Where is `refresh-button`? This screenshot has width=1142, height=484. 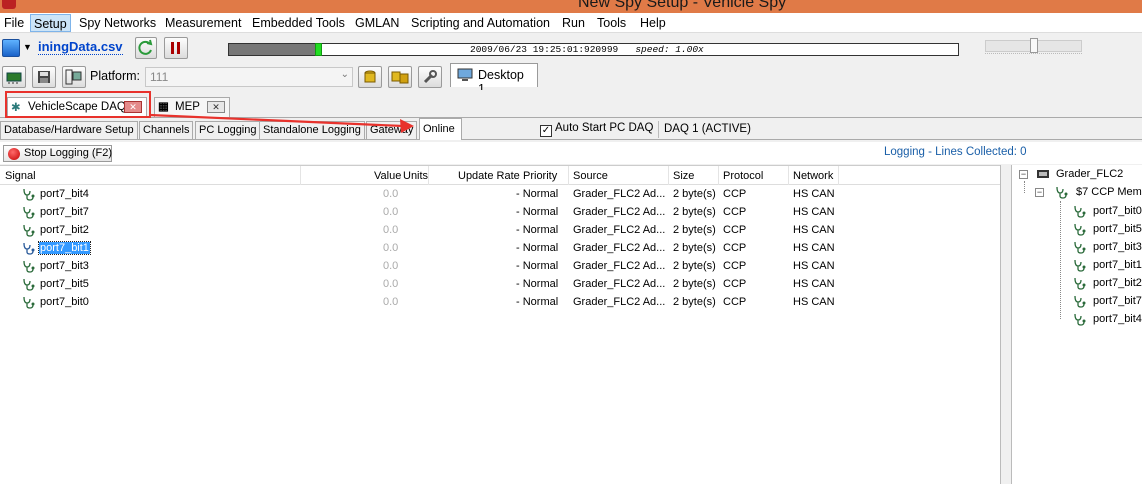
refresh-button is located at coordinates (146, 48).